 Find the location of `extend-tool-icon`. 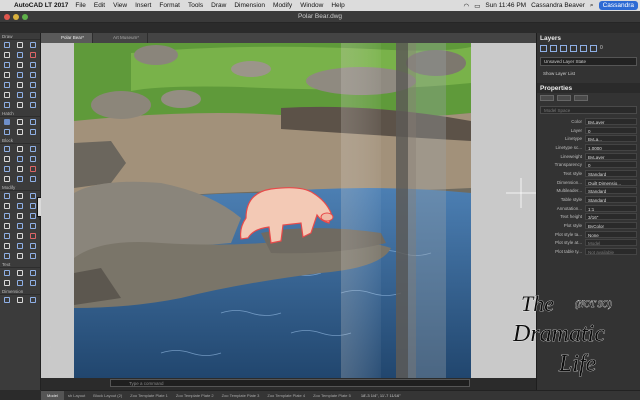

extend-tool-icon is located at coordinates (19, 216).